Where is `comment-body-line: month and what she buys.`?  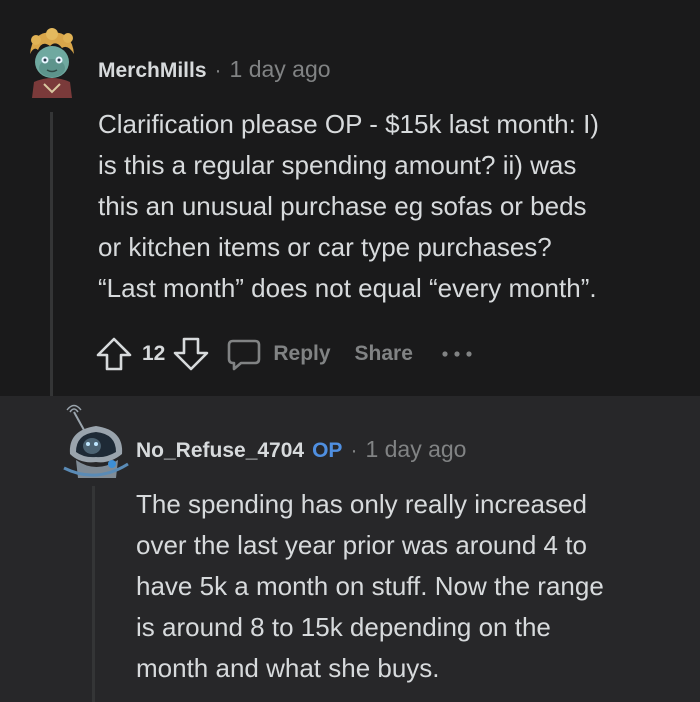 comment-body-line: month and what she buys. is located at coordinates (288, 668).